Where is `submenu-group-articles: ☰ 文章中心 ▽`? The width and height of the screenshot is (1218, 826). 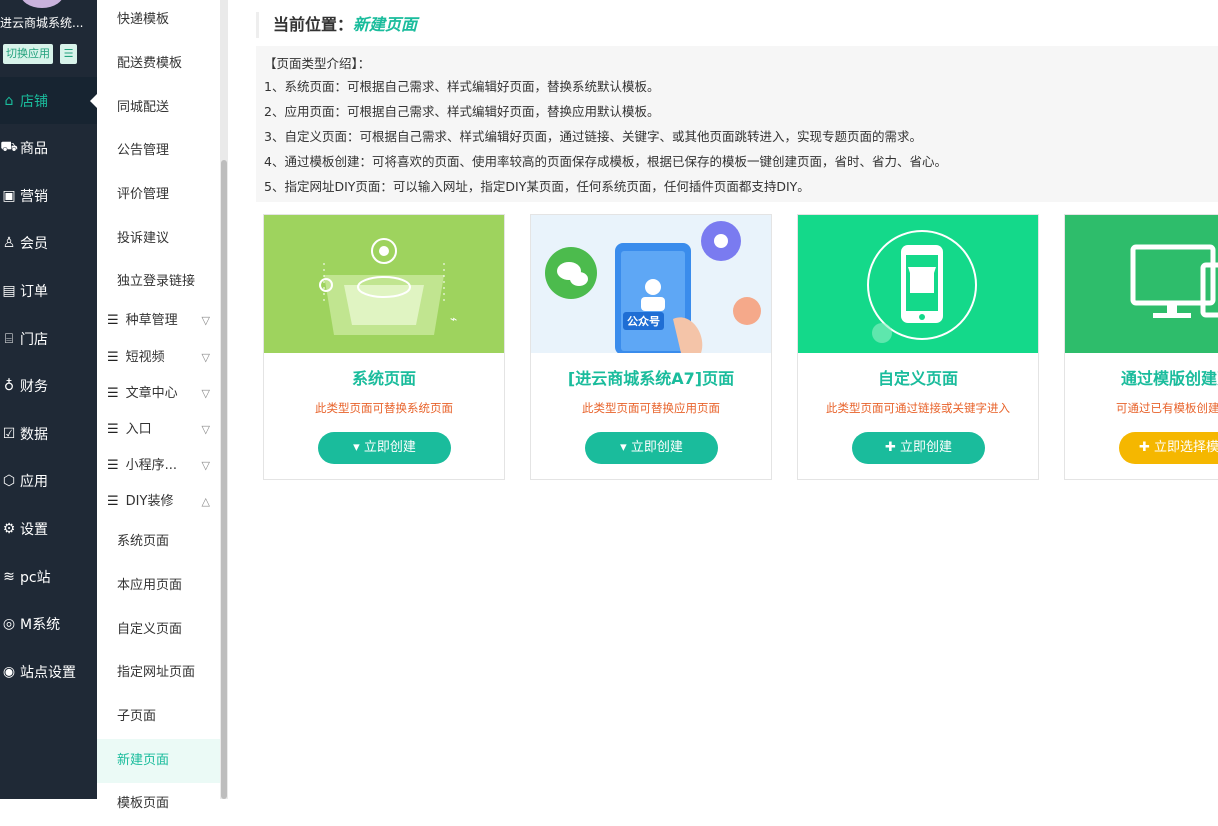 submenu-group-articles: ☰ 文章中心 ▽ is located at coordinates (158, 394).